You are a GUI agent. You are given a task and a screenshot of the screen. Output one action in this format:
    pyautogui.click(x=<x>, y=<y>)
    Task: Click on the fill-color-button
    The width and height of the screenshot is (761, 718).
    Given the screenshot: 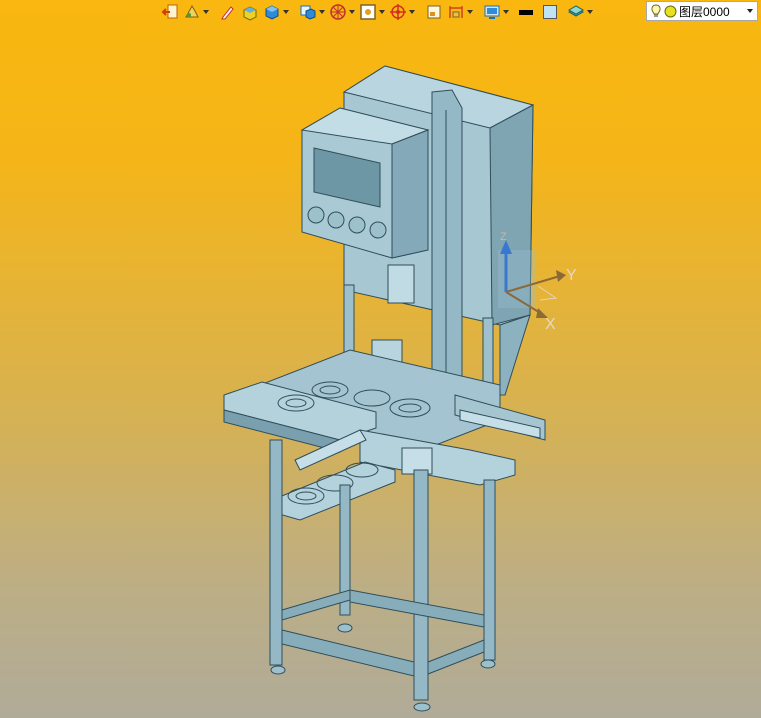 What is the action you would take?
    pyautogui.click(x=550, y=12)
    